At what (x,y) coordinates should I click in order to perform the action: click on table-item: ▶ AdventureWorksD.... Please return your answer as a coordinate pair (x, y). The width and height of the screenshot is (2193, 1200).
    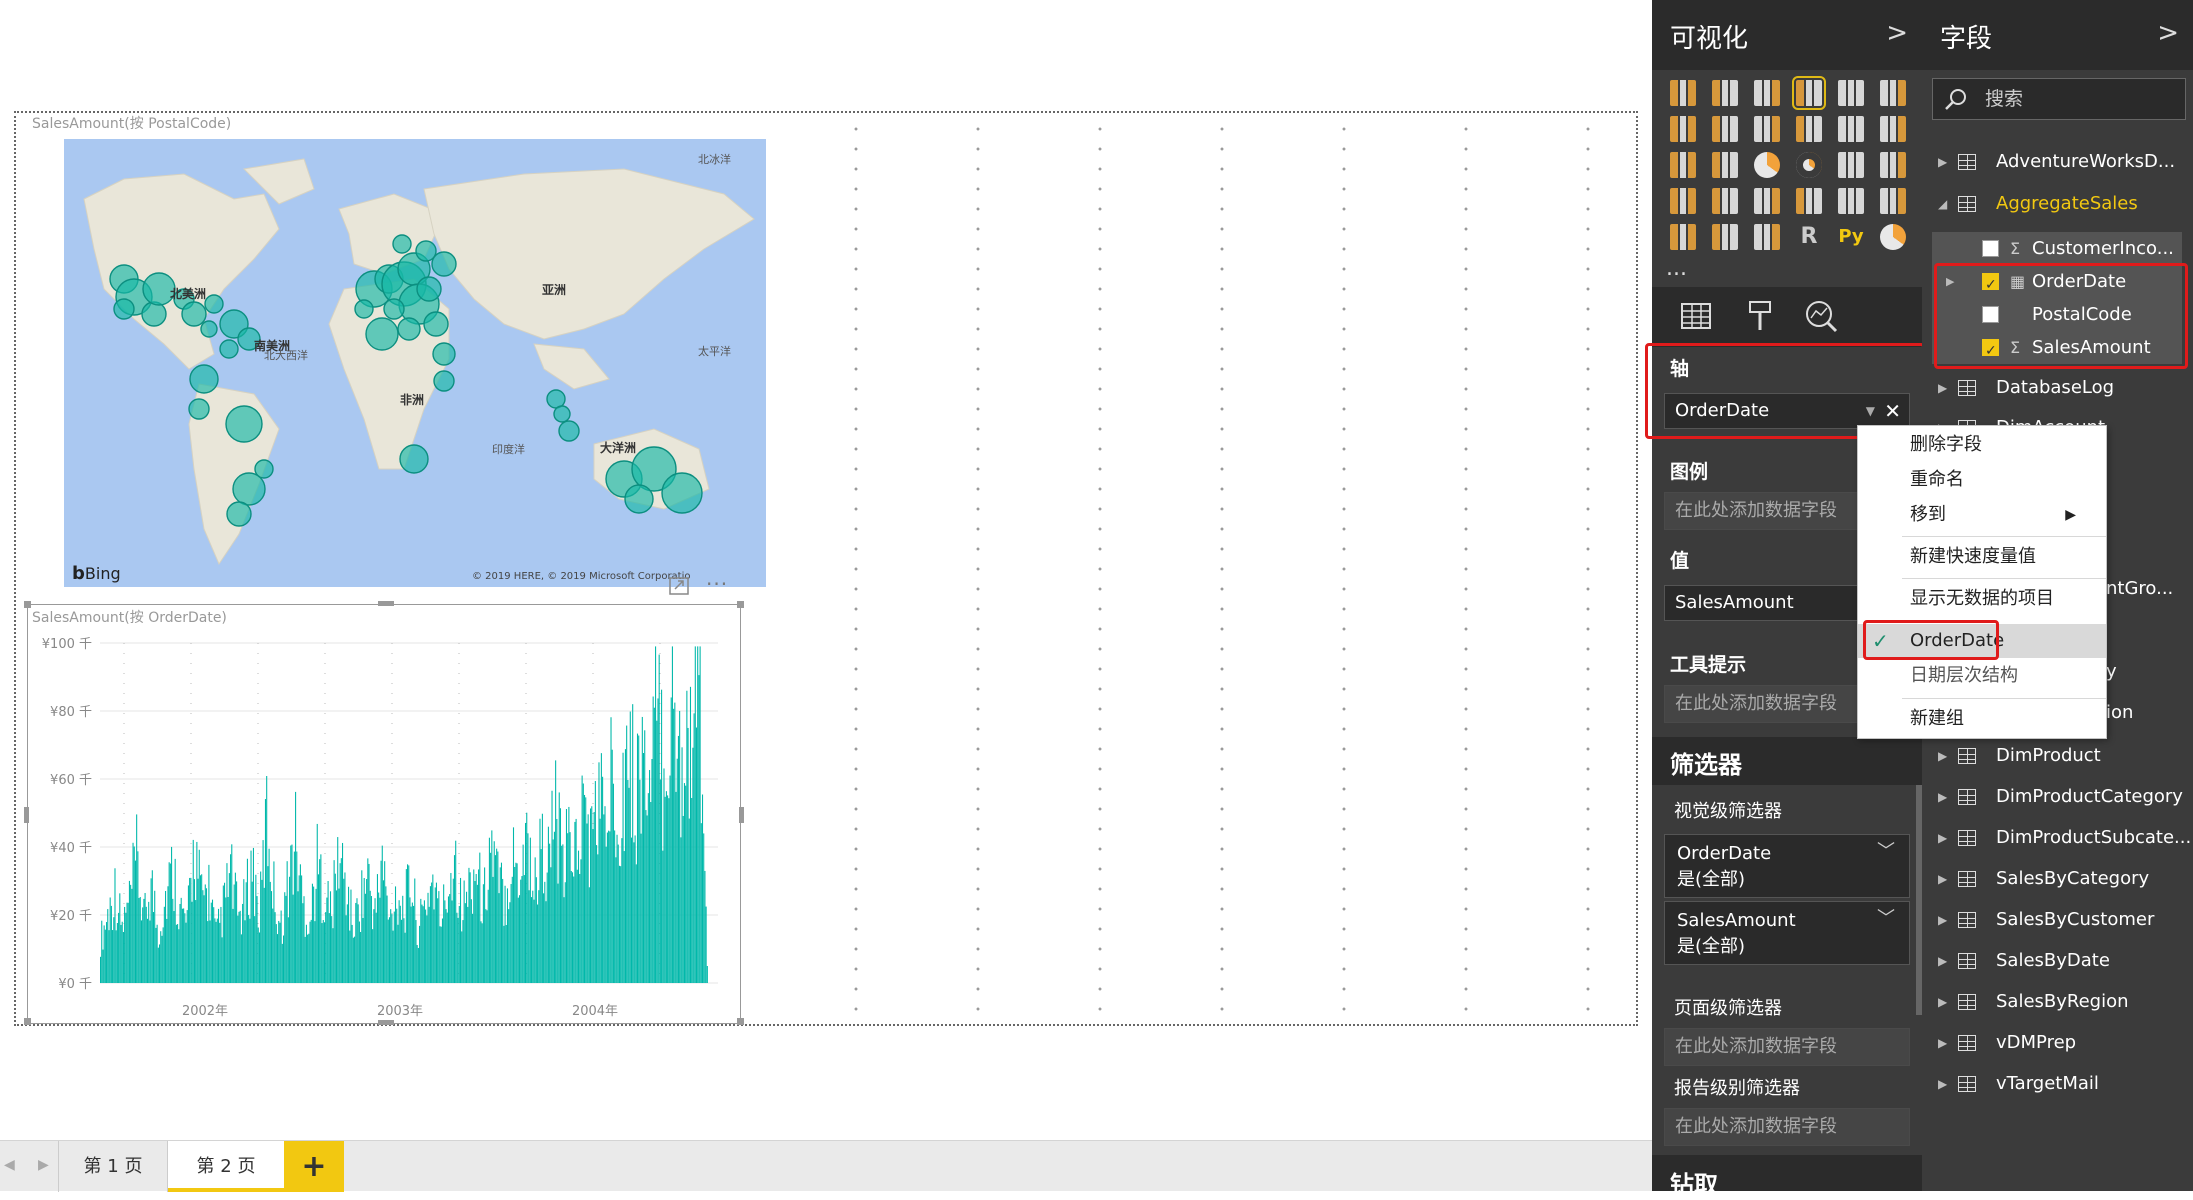
    Looking at the image, I should click on (2057, 162).